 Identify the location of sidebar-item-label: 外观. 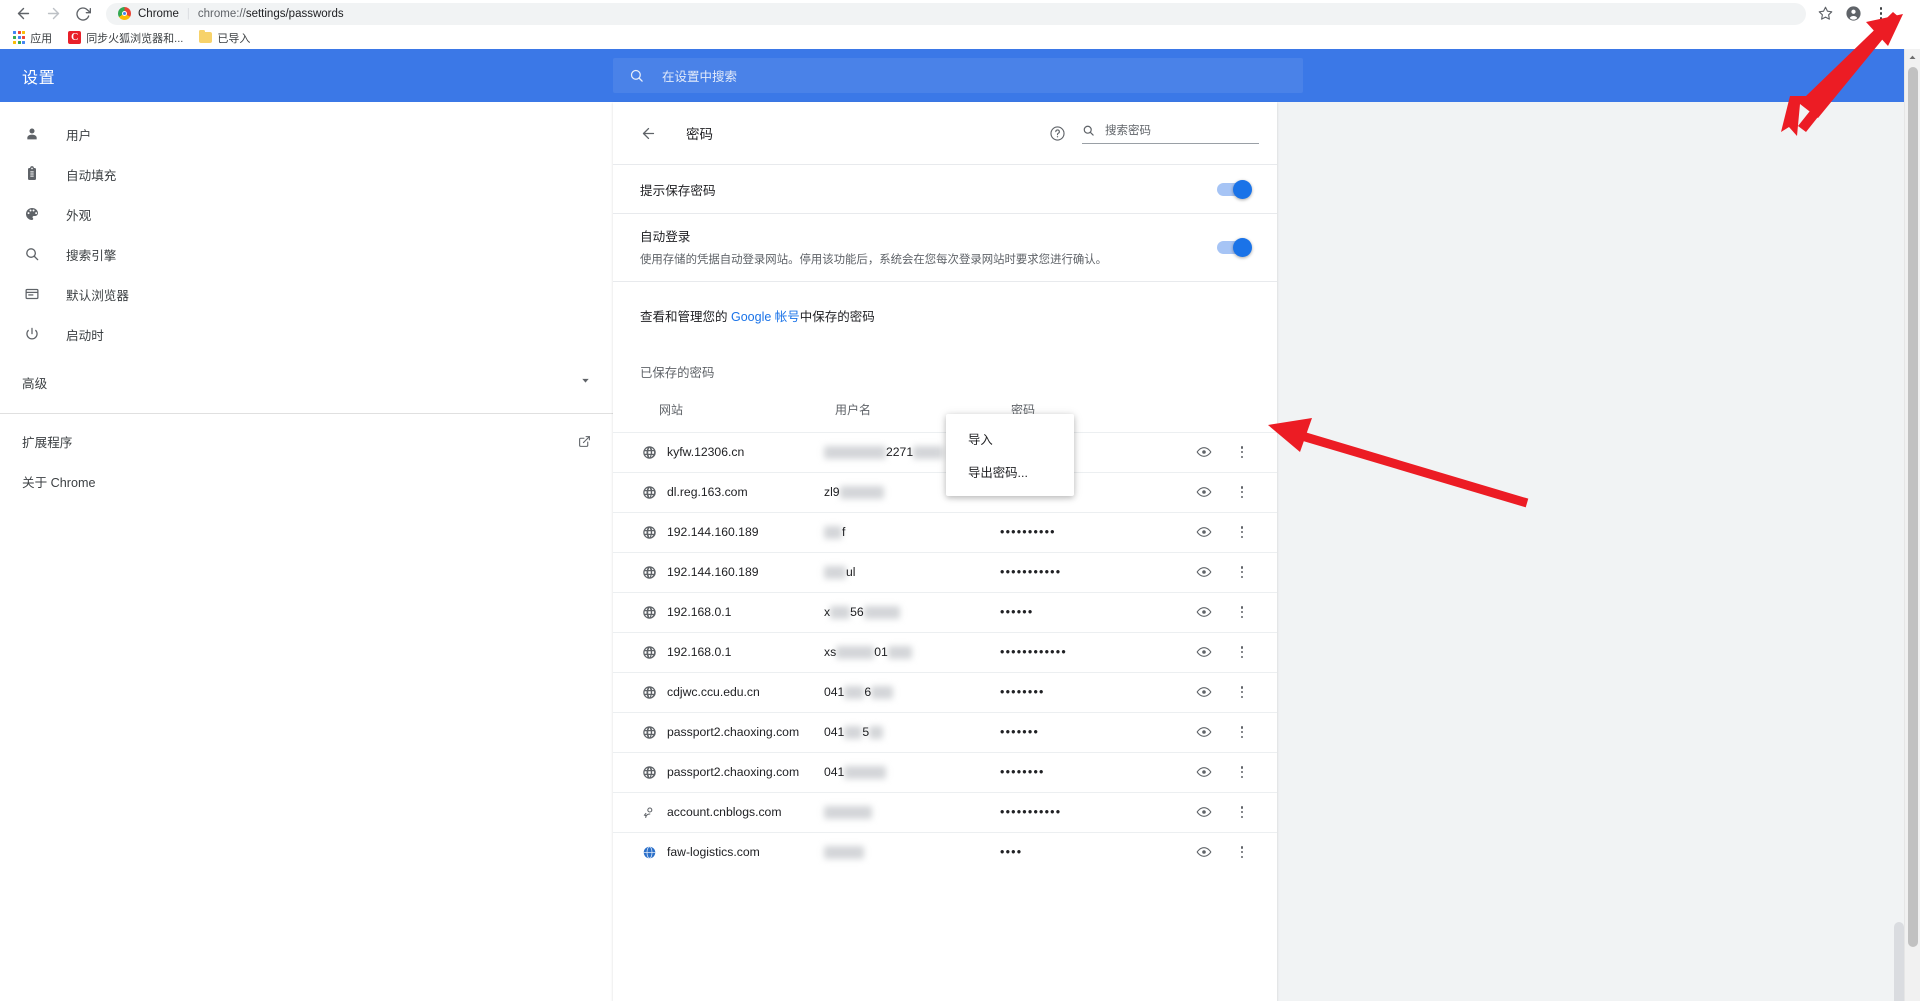
(79, 215).